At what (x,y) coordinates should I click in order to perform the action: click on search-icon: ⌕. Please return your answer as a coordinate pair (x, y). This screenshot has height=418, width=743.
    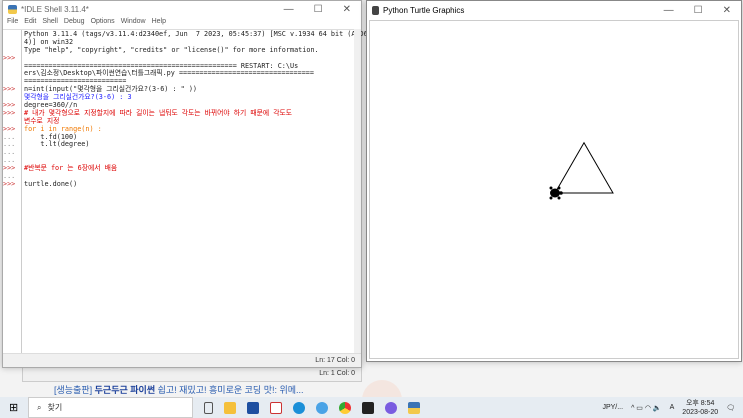
    Looking at the image, I should click on (39, 407).